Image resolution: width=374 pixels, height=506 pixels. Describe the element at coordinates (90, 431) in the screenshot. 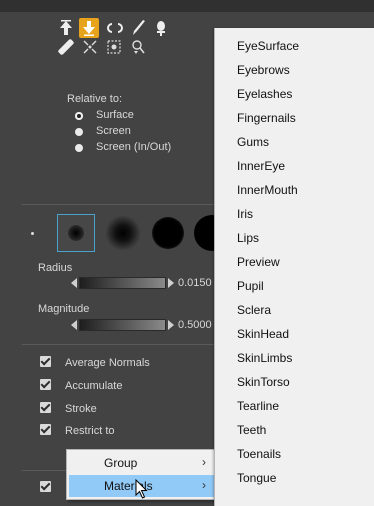

I see `restrict-to-label: Restrict to` at that location.